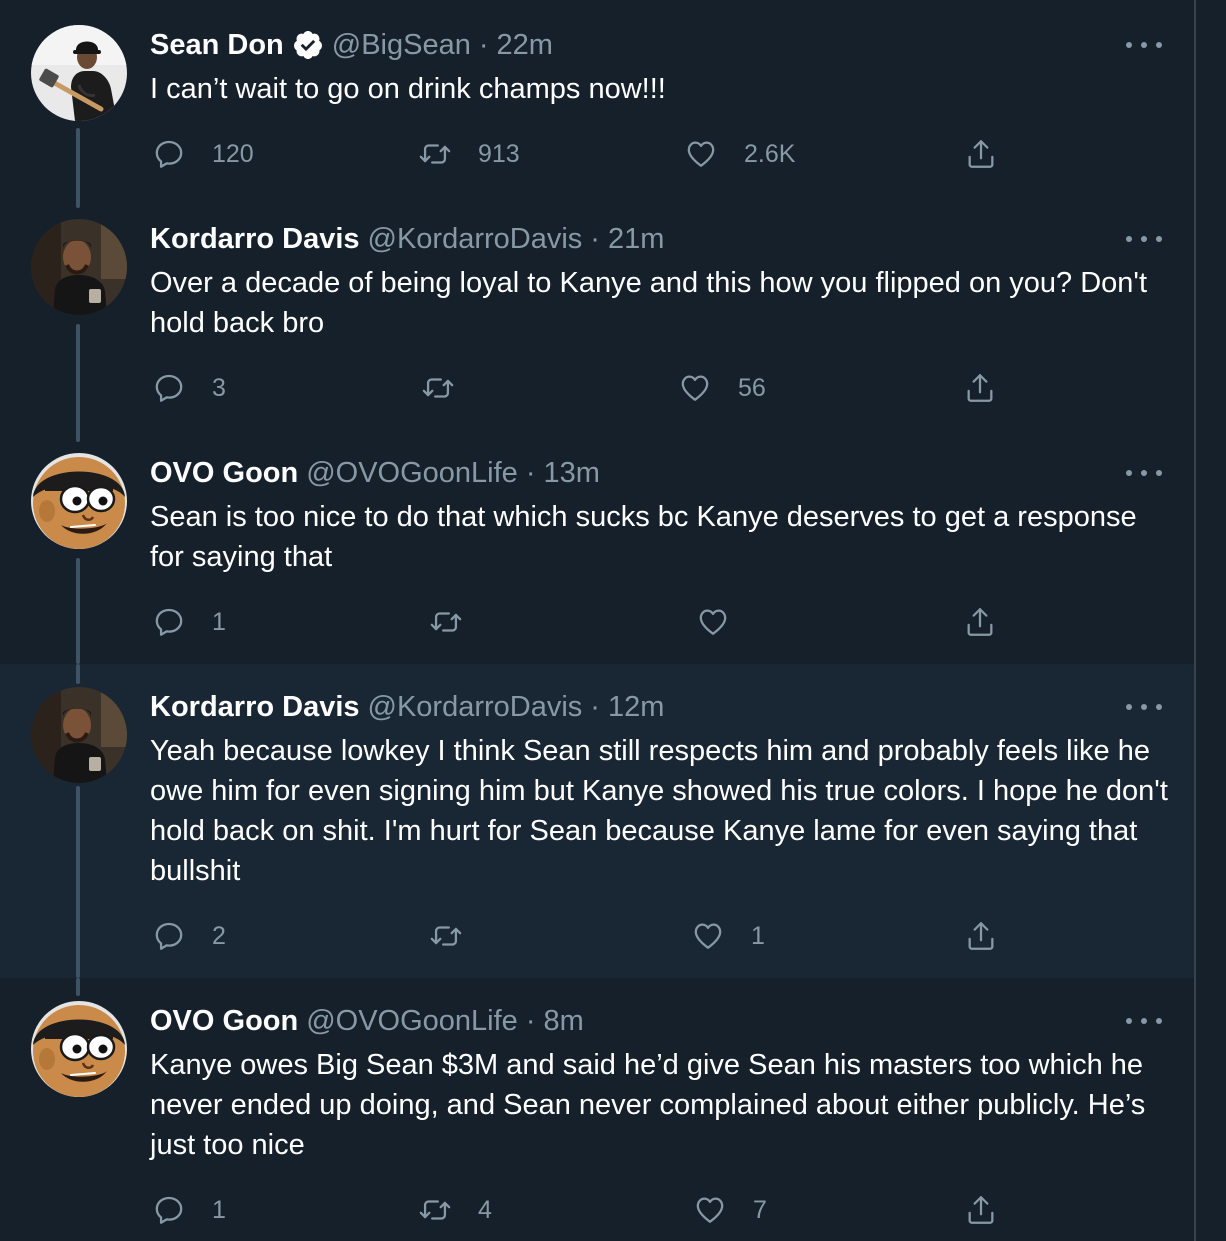 This screenshot has height=1241, width=1226. I want to click on retweet-count: 913, so click(499, 153).